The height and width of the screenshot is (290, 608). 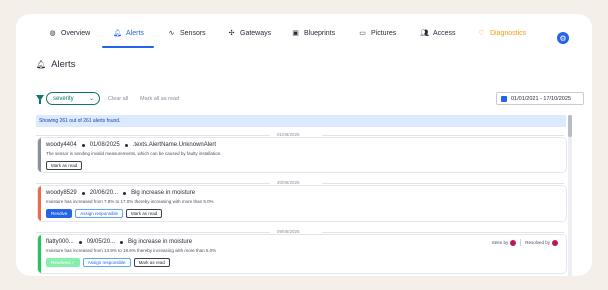 I want to click on alert-actions: Mark as read, so click(x=64, y=165).